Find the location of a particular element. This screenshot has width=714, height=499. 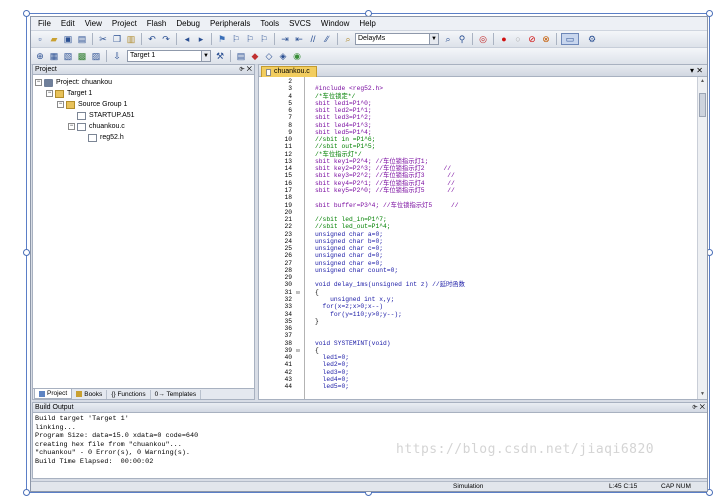

copy-icon: ❐ is located at coordinates (117, 39).